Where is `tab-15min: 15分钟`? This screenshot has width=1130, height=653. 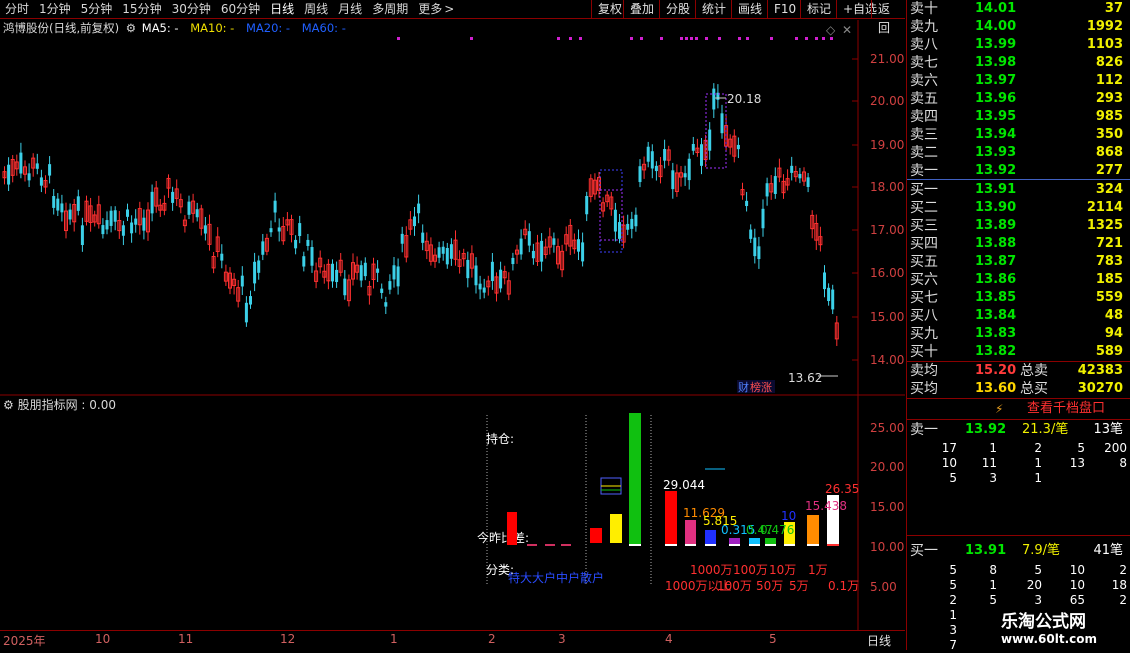 tab-15min: 15分钟 is located at coordinates (141, 9).